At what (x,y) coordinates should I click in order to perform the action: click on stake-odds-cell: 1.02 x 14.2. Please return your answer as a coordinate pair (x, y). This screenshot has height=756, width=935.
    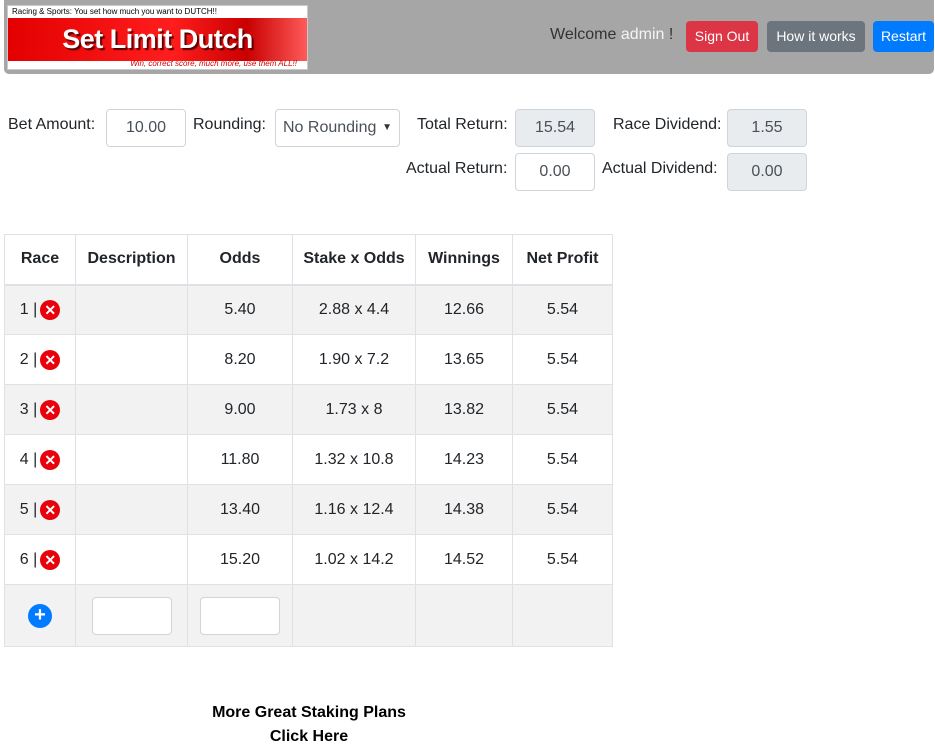
    Looking at the image, I should click on (354, 559).